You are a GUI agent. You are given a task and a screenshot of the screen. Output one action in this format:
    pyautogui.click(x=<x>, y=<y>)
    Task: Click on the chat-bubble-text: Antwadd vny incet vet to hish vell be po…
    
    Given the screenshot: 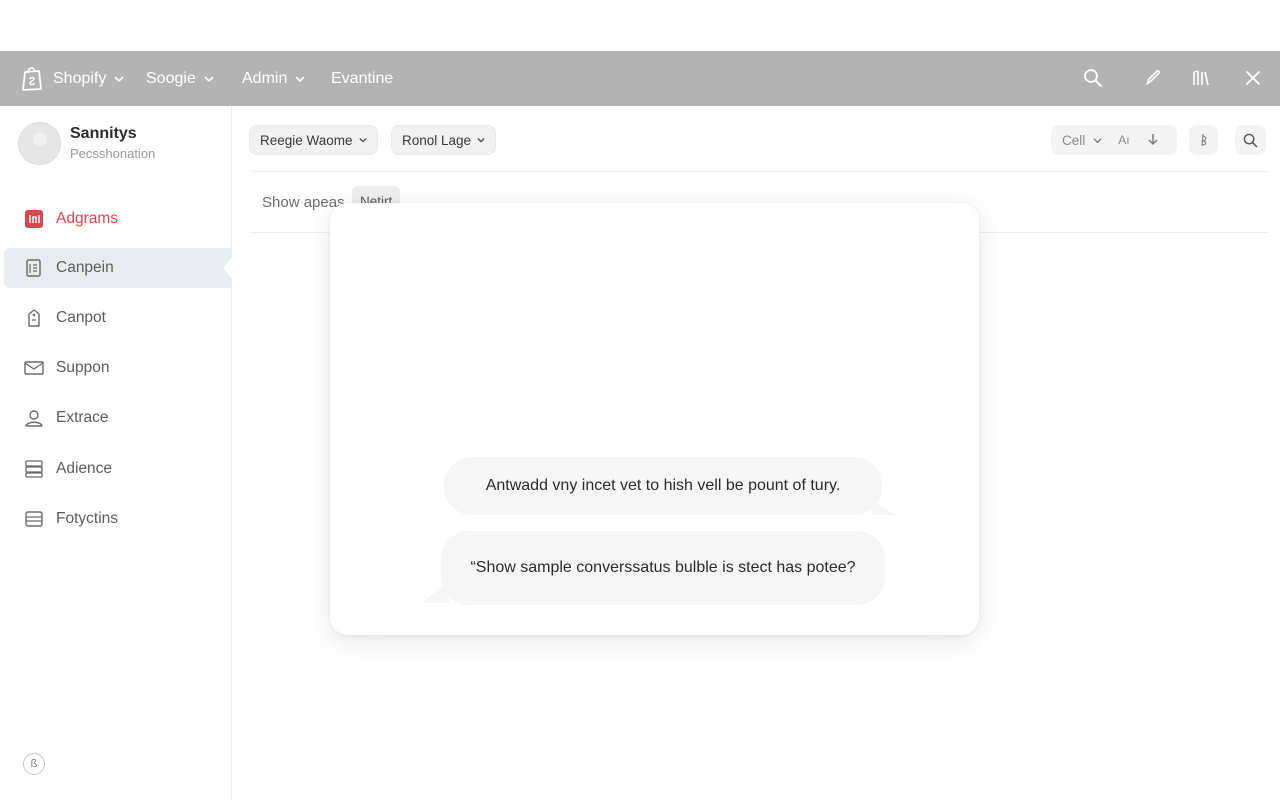 What is the action you would take?
    pyautogui.click(x=663, y=485)
    